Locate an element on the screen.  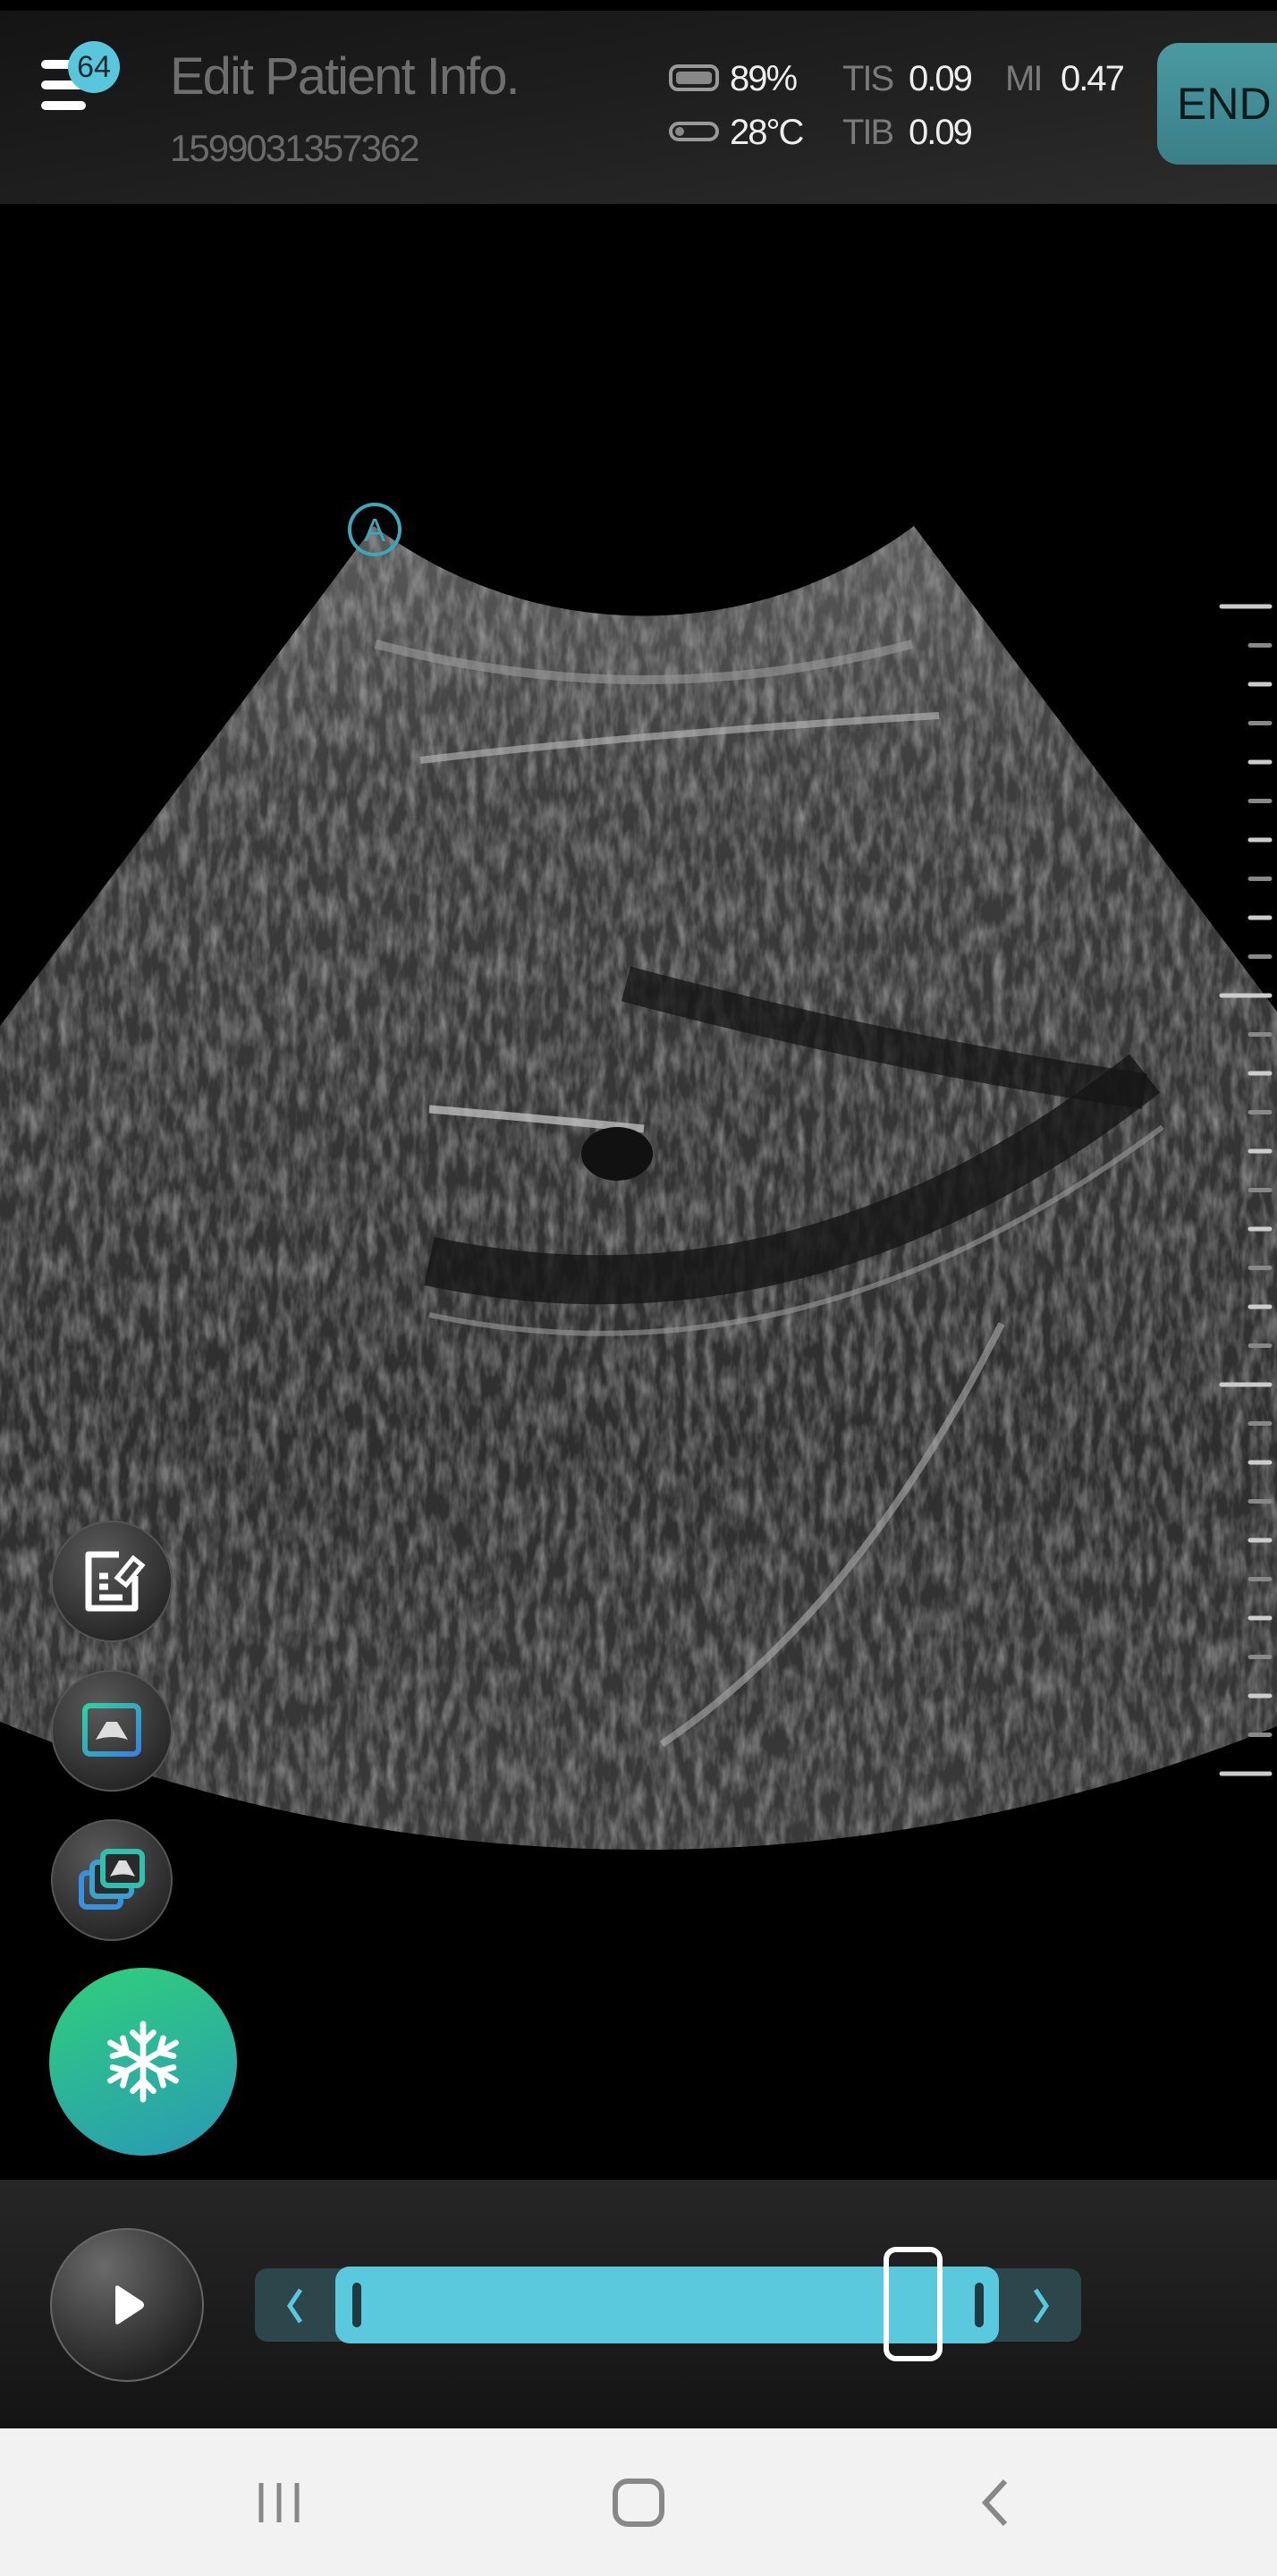
edit-patient-info-link: Edit Patient Info. is located at coordinates (345, 76).